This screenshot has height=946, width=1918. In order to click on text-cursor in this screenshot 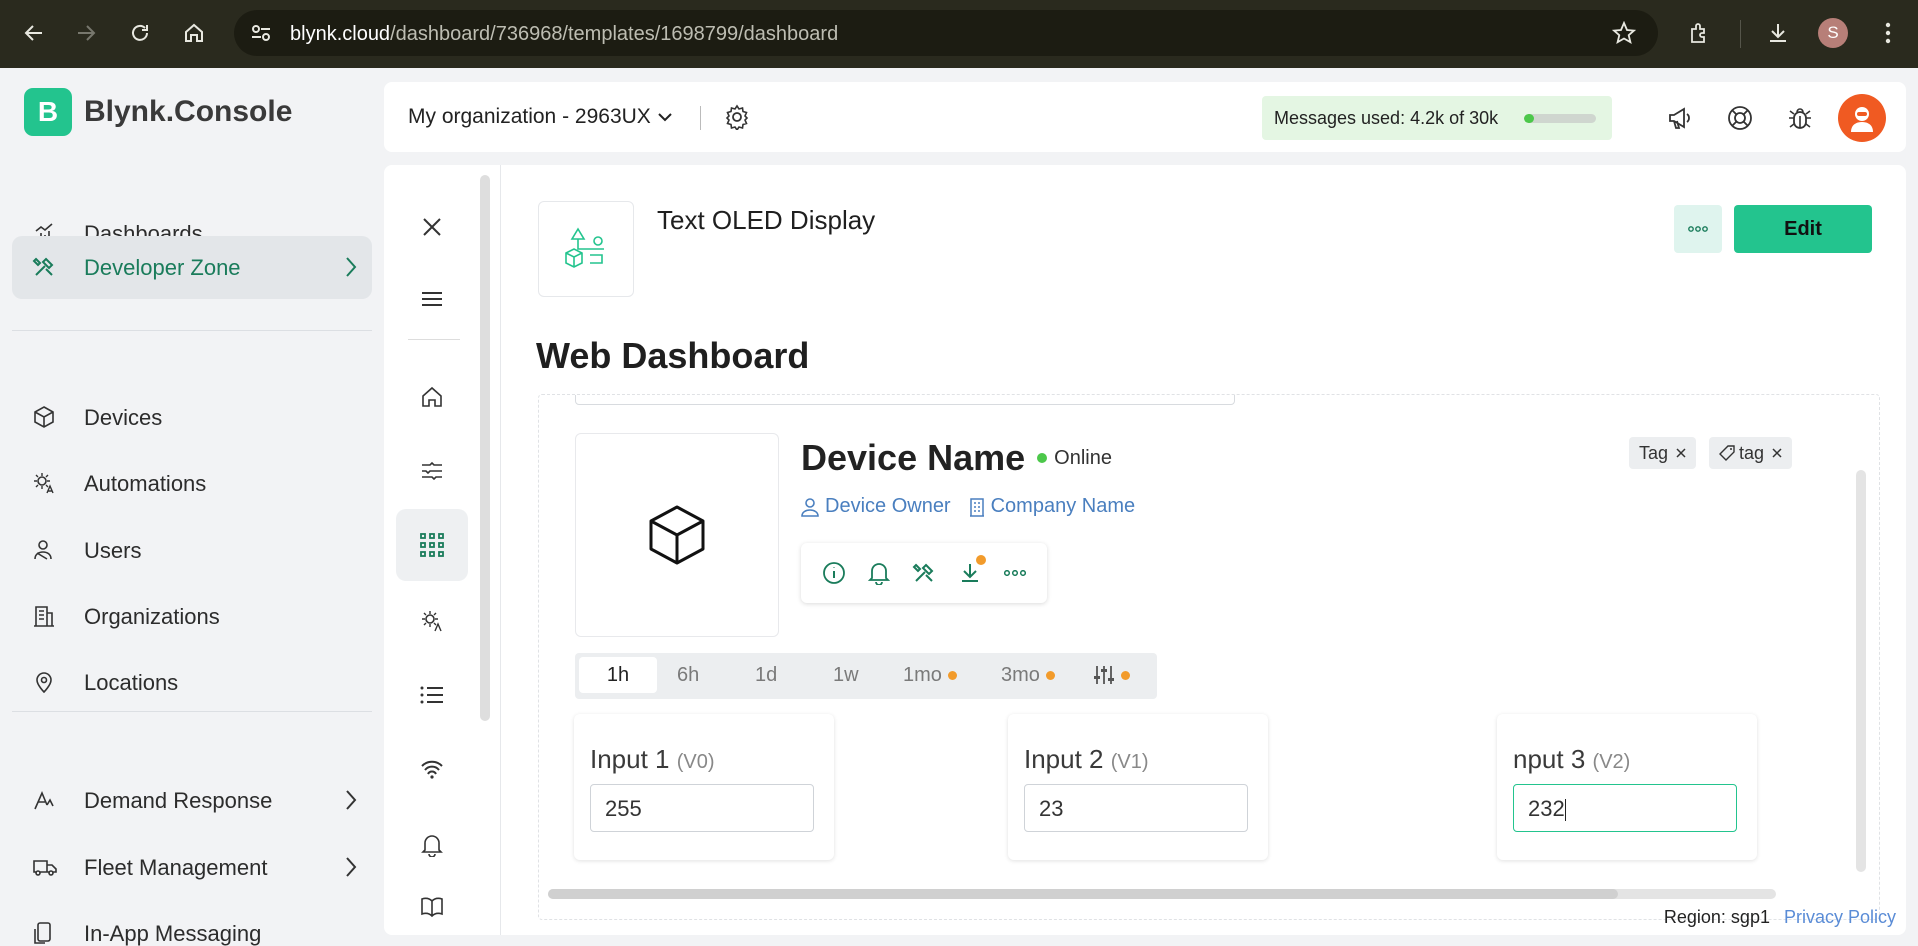, I will do `click(1565, 810)`.